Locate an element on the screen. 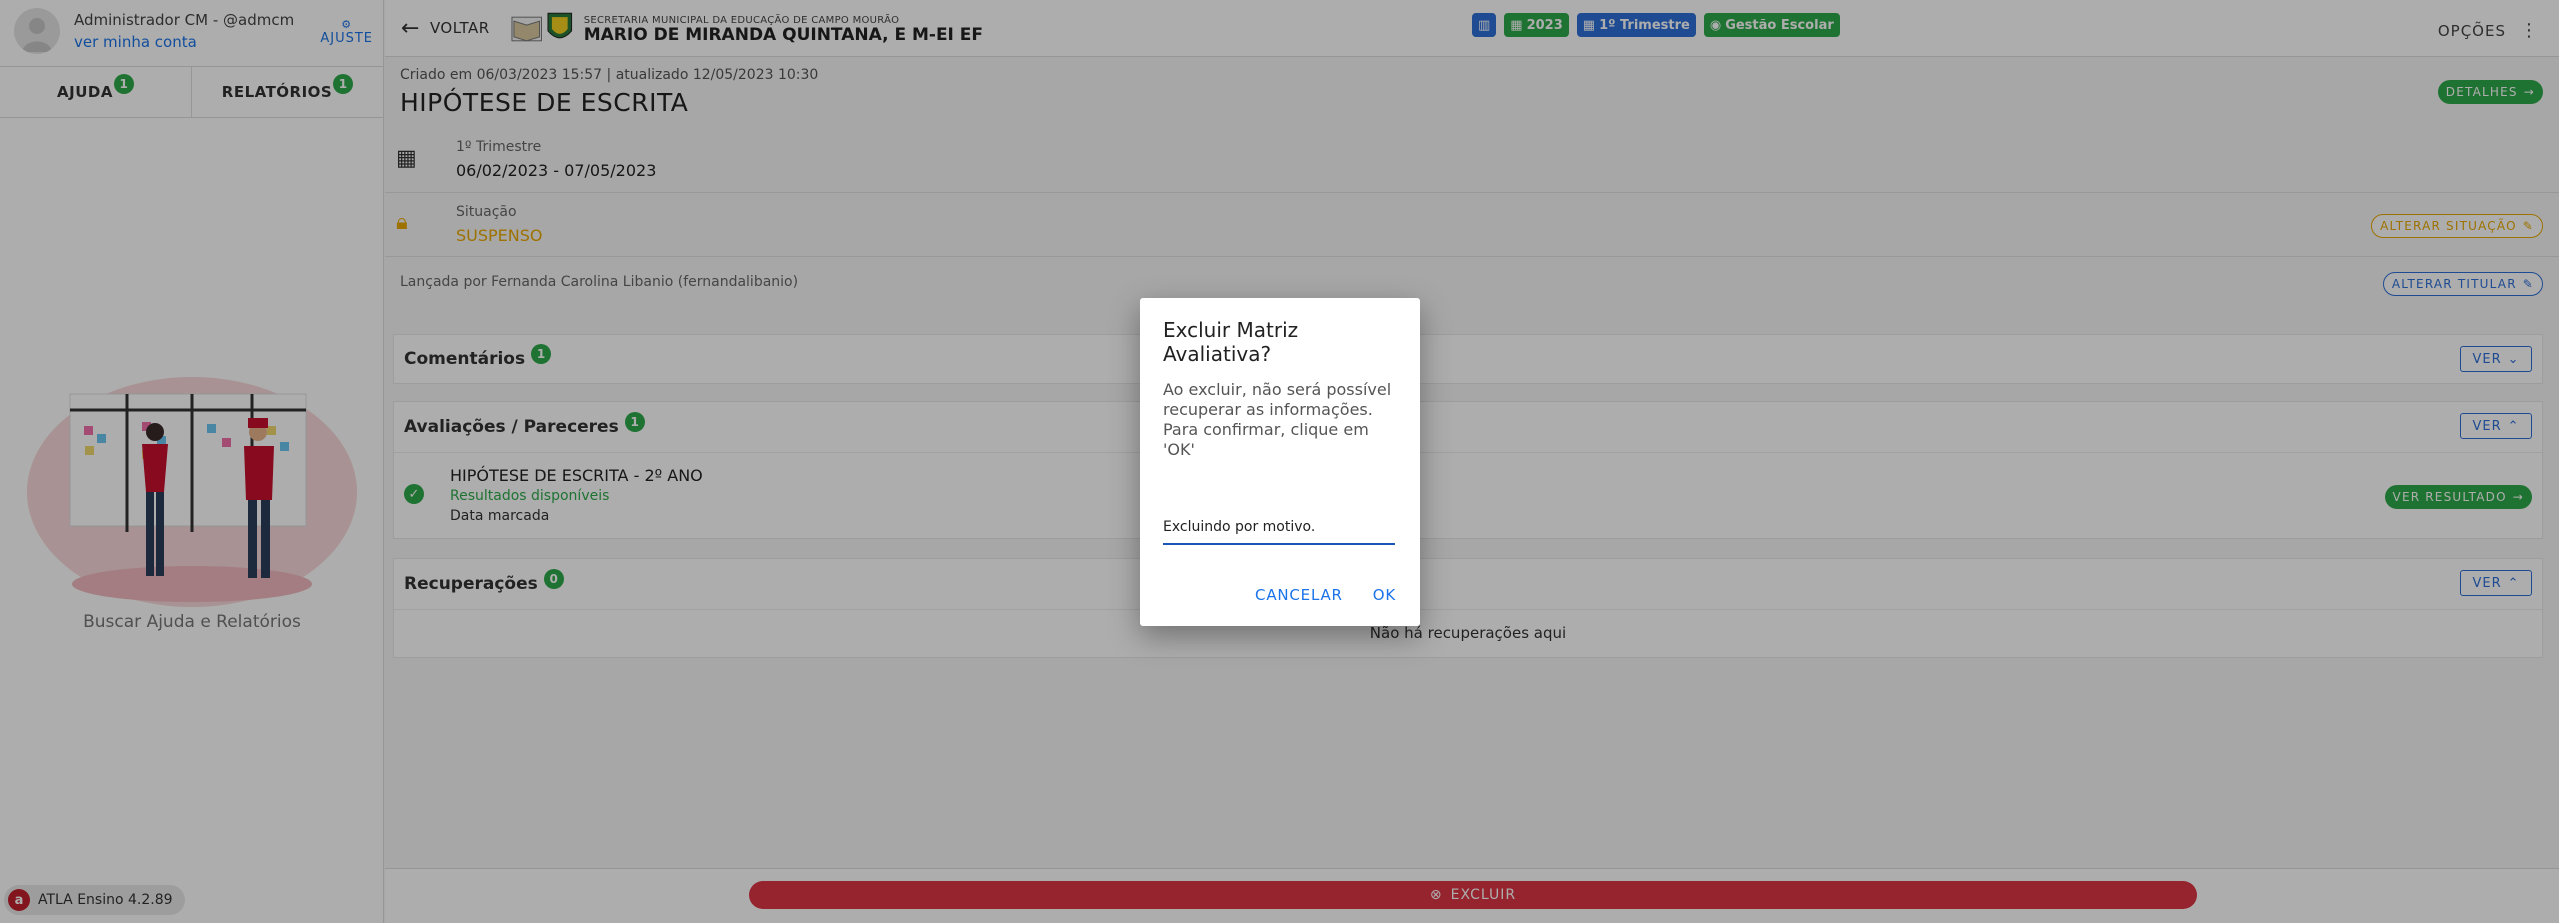  dialog-title: Excluir Matriz Avaliativa? is located at coordinates (1231, 342).